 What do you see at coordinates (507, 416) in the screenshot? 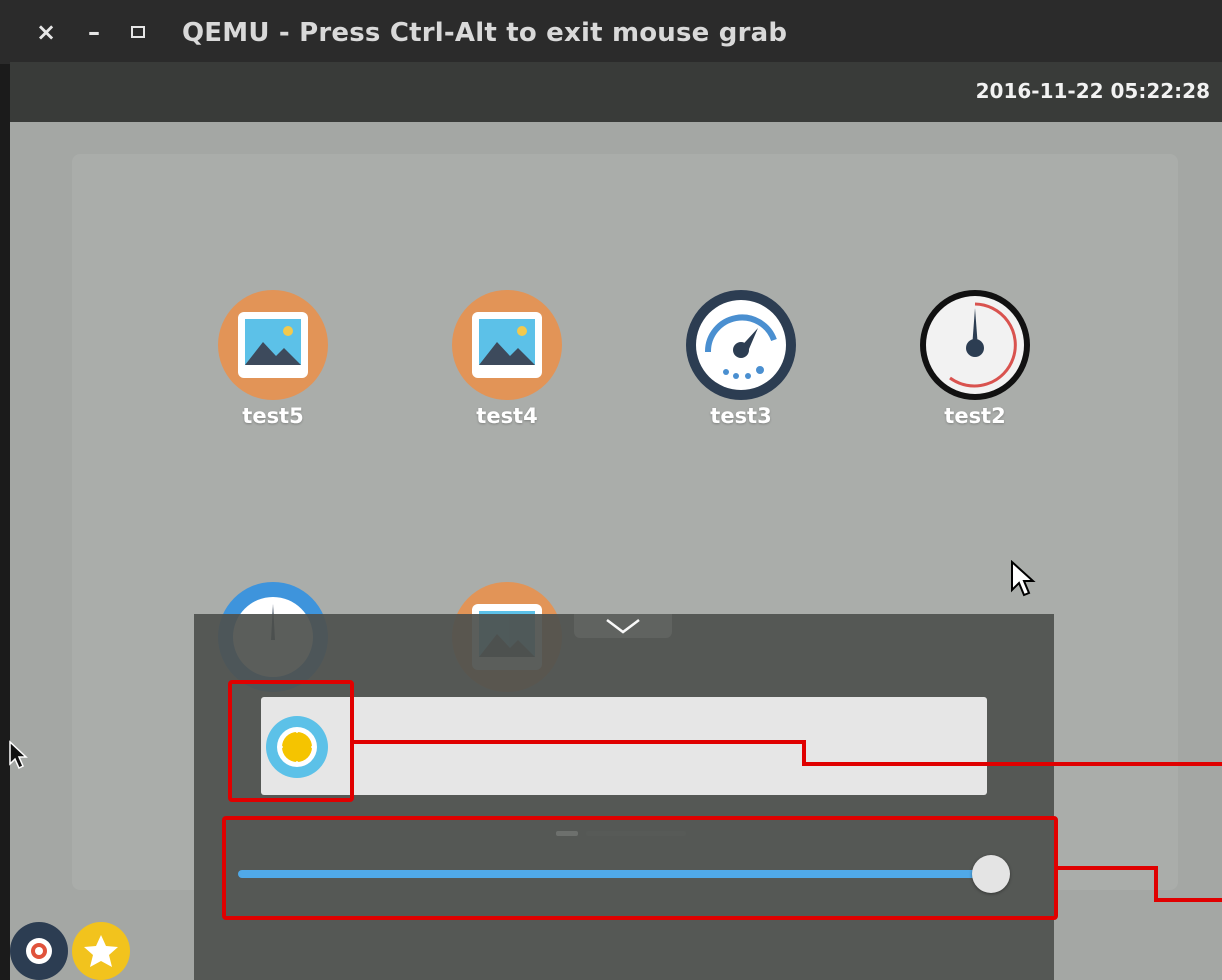
I see `app-label: test4` at bounding box center [507, 416].